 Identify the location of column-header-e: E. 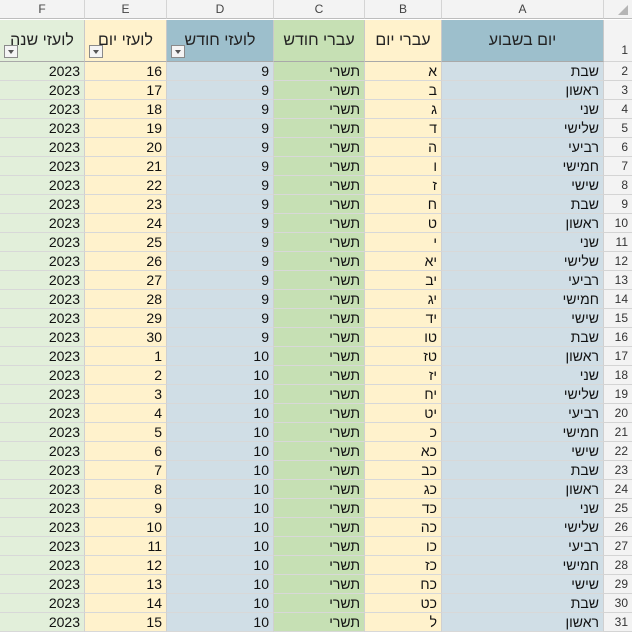
(126, 9).